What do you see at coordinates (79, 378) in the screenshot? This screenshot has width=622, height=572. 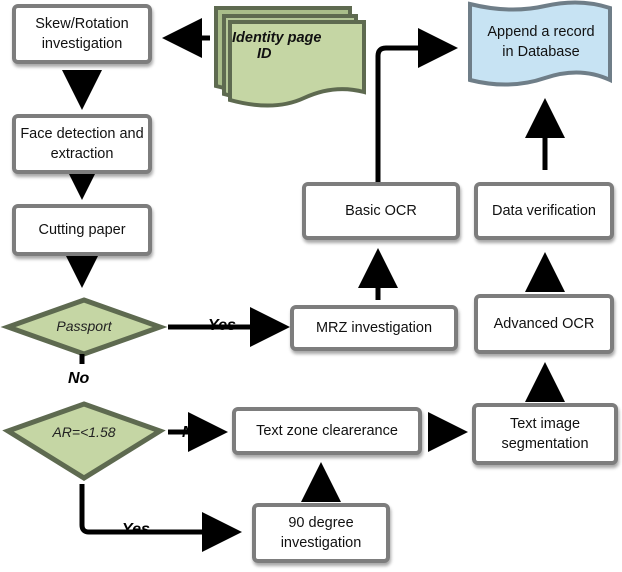 I see `passport-no-label: No` at bounding box center [79, 378].